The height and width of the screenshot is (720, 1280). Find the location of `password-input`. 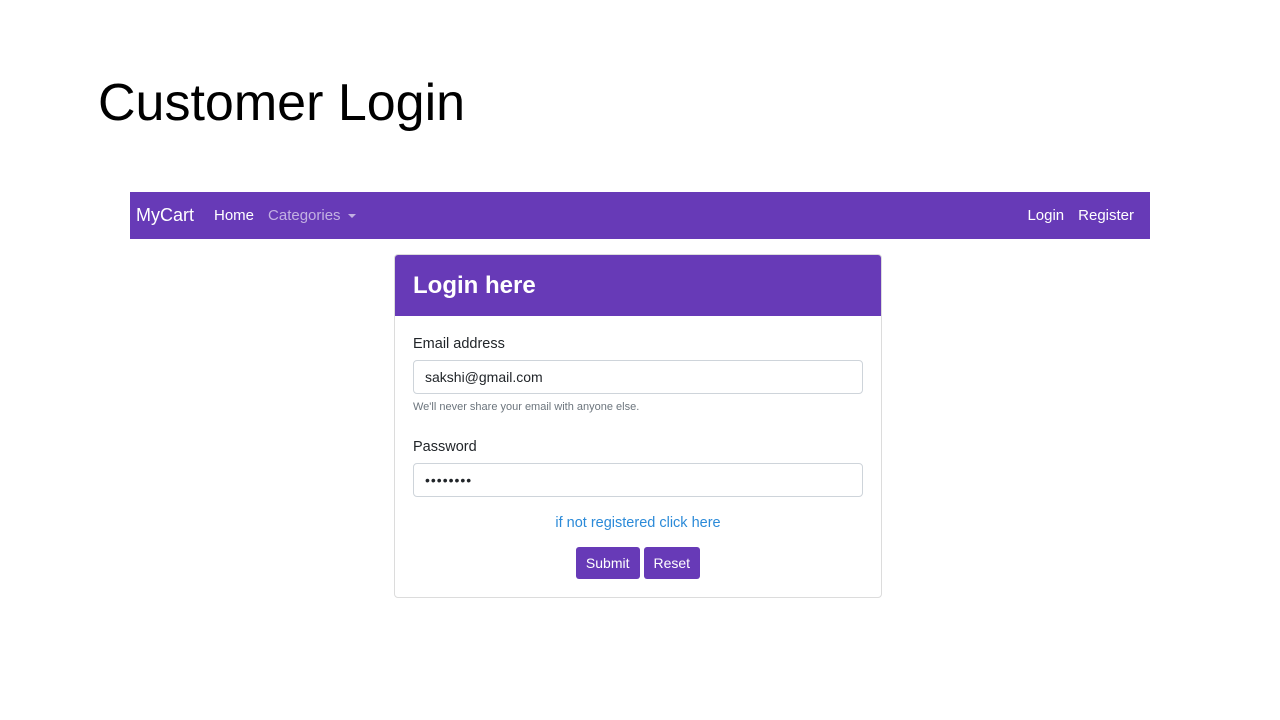

password-input is located at coordinates (638, 480).